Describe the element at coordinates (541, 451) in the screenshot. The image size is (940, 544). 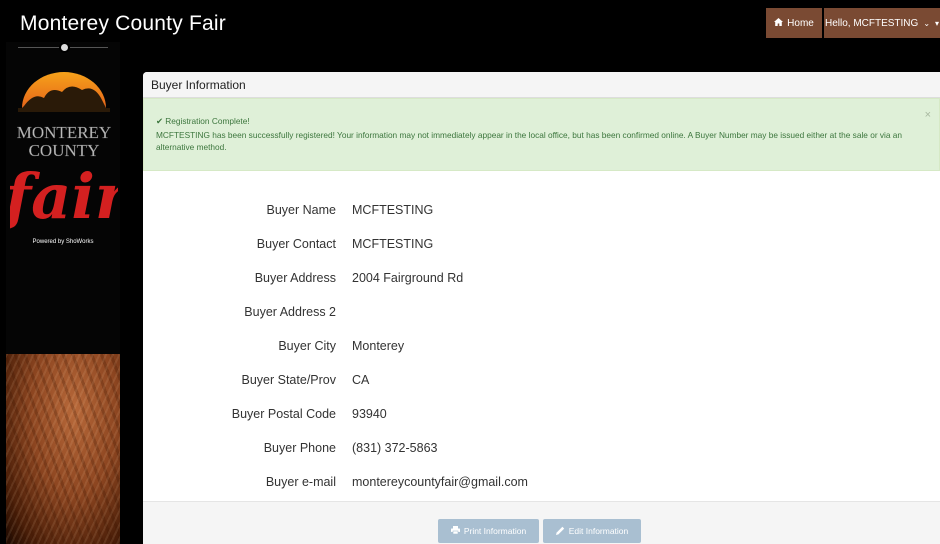
I see `field-buyer-phone: Buyer Phone (831) 372-5863` at that location.